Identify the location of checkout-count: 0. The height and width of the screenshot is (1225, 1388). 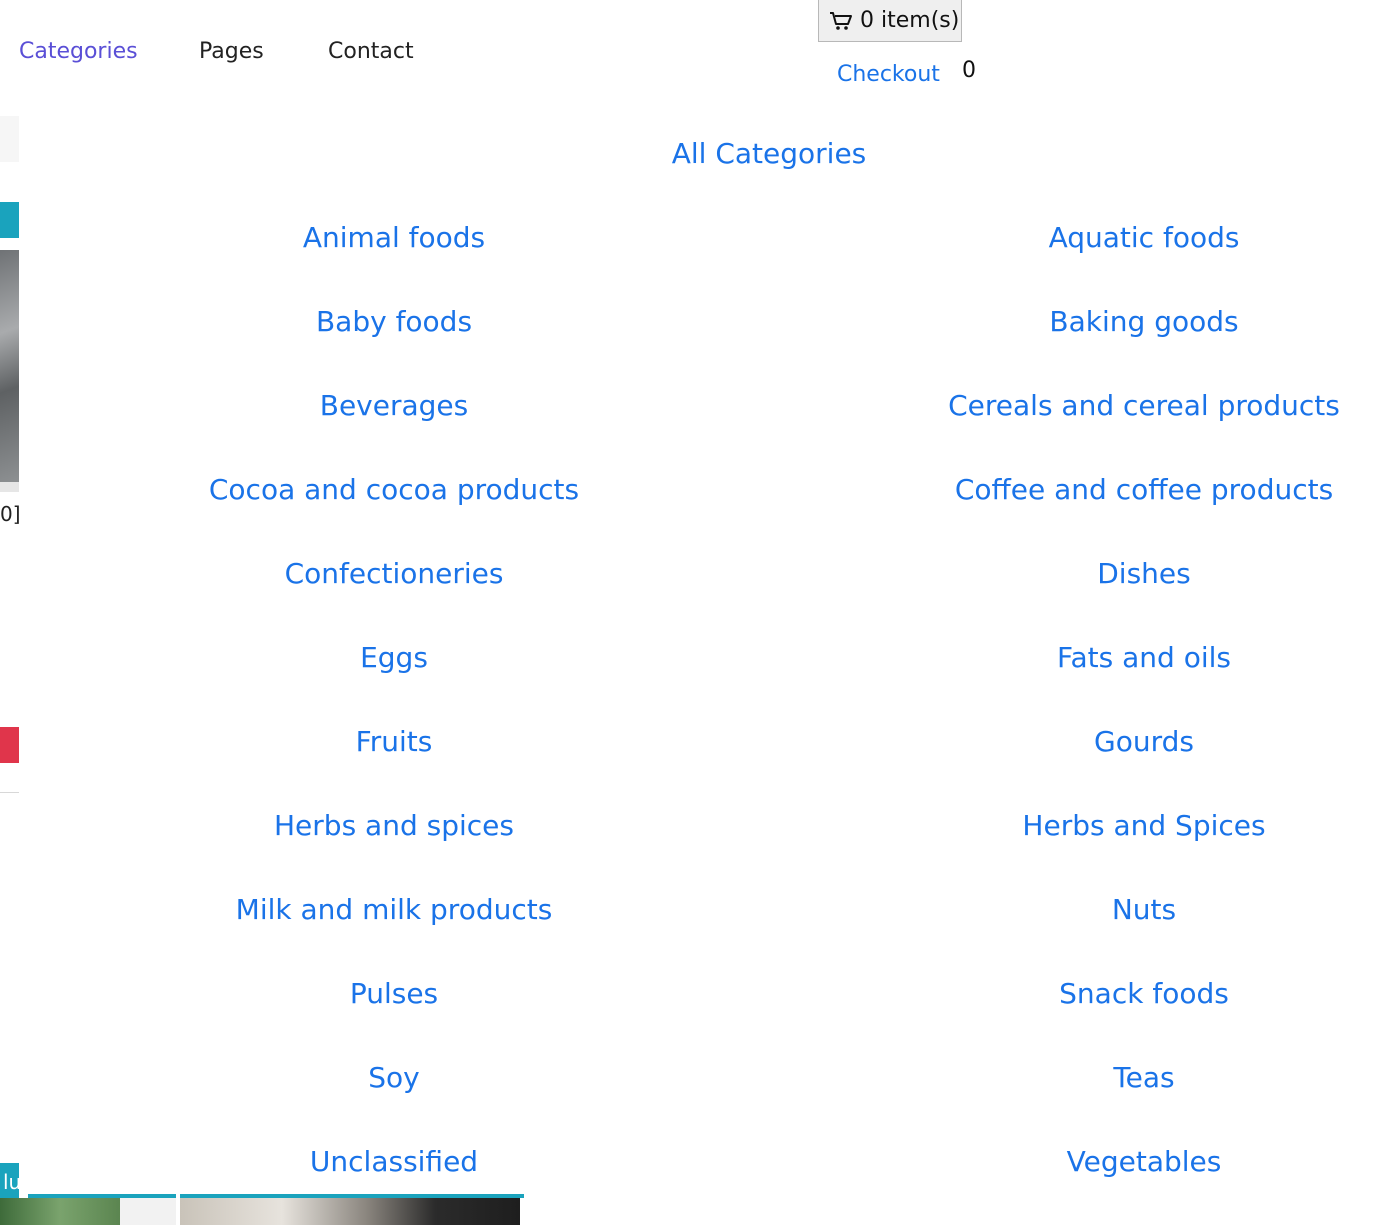
(969, 70).